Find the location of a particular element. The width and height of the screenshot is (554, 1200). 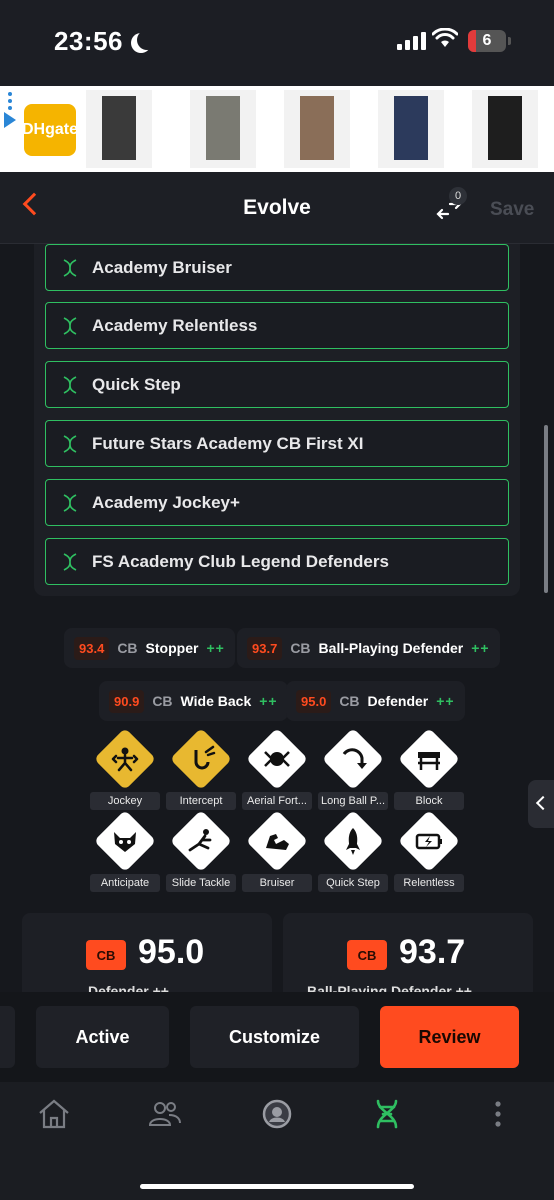

ad-choices-icon is located at coordinates (10, 120).